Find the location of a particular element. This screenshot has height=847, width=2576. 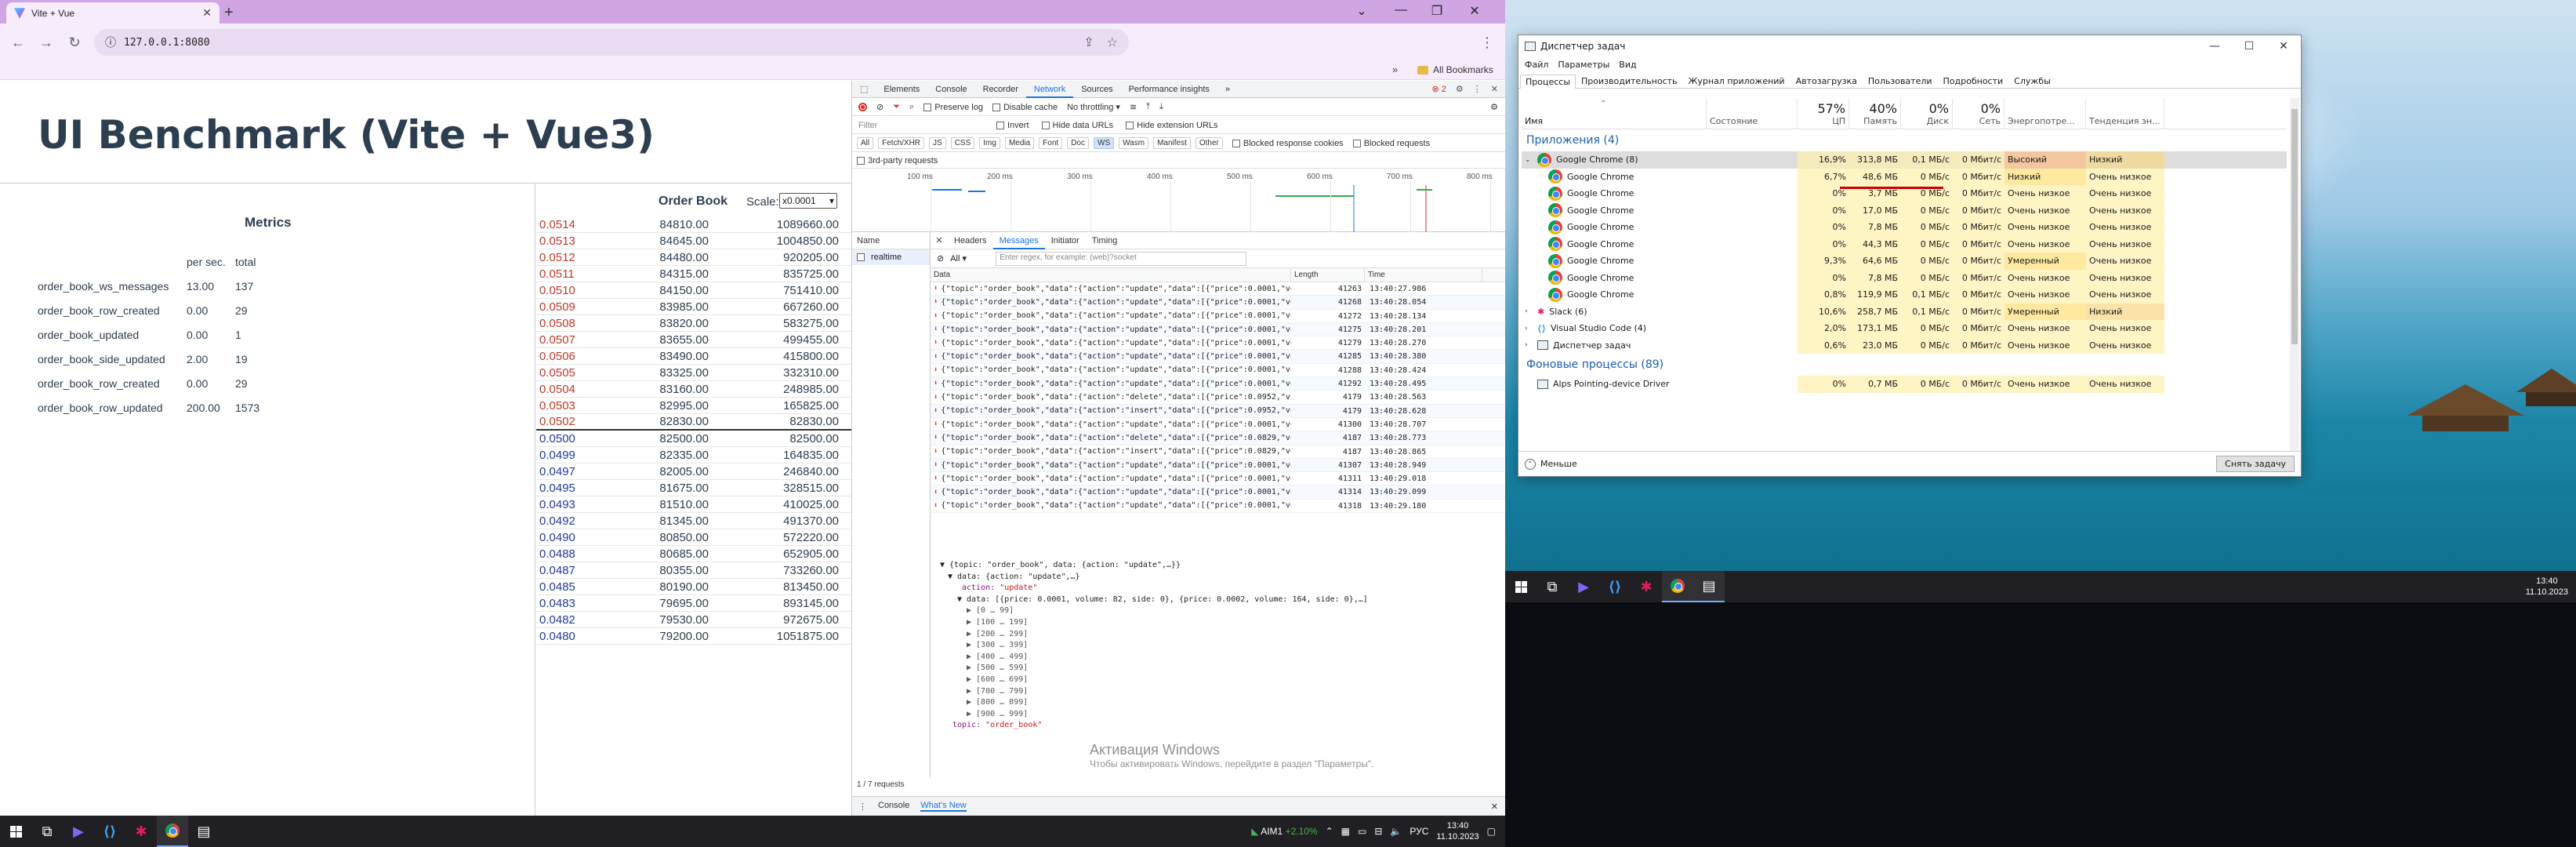

expander-icon: ⌄ is located at coordinates (1529, 160).